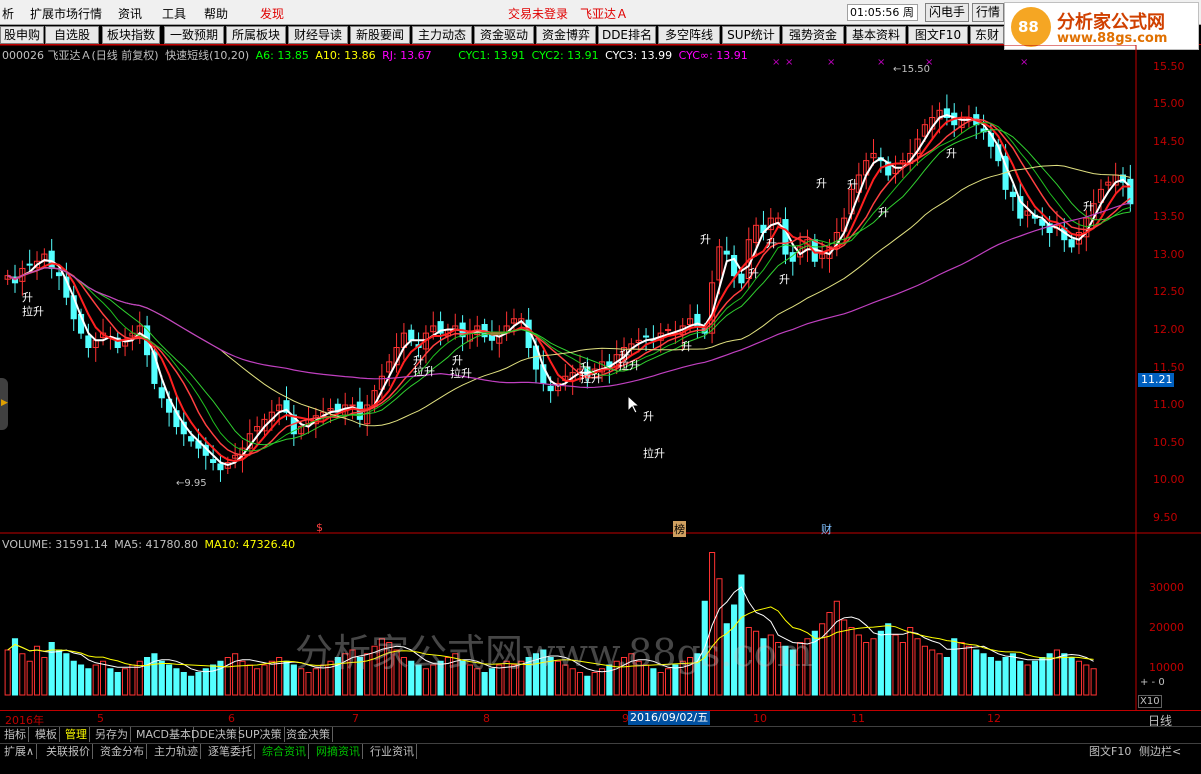 This screenshot has height=774, width=1201. What do you see at coordinates (4, 404) in the screenshot?
I see `side-panel-handle: ▶` at bounding box center [4, 404].